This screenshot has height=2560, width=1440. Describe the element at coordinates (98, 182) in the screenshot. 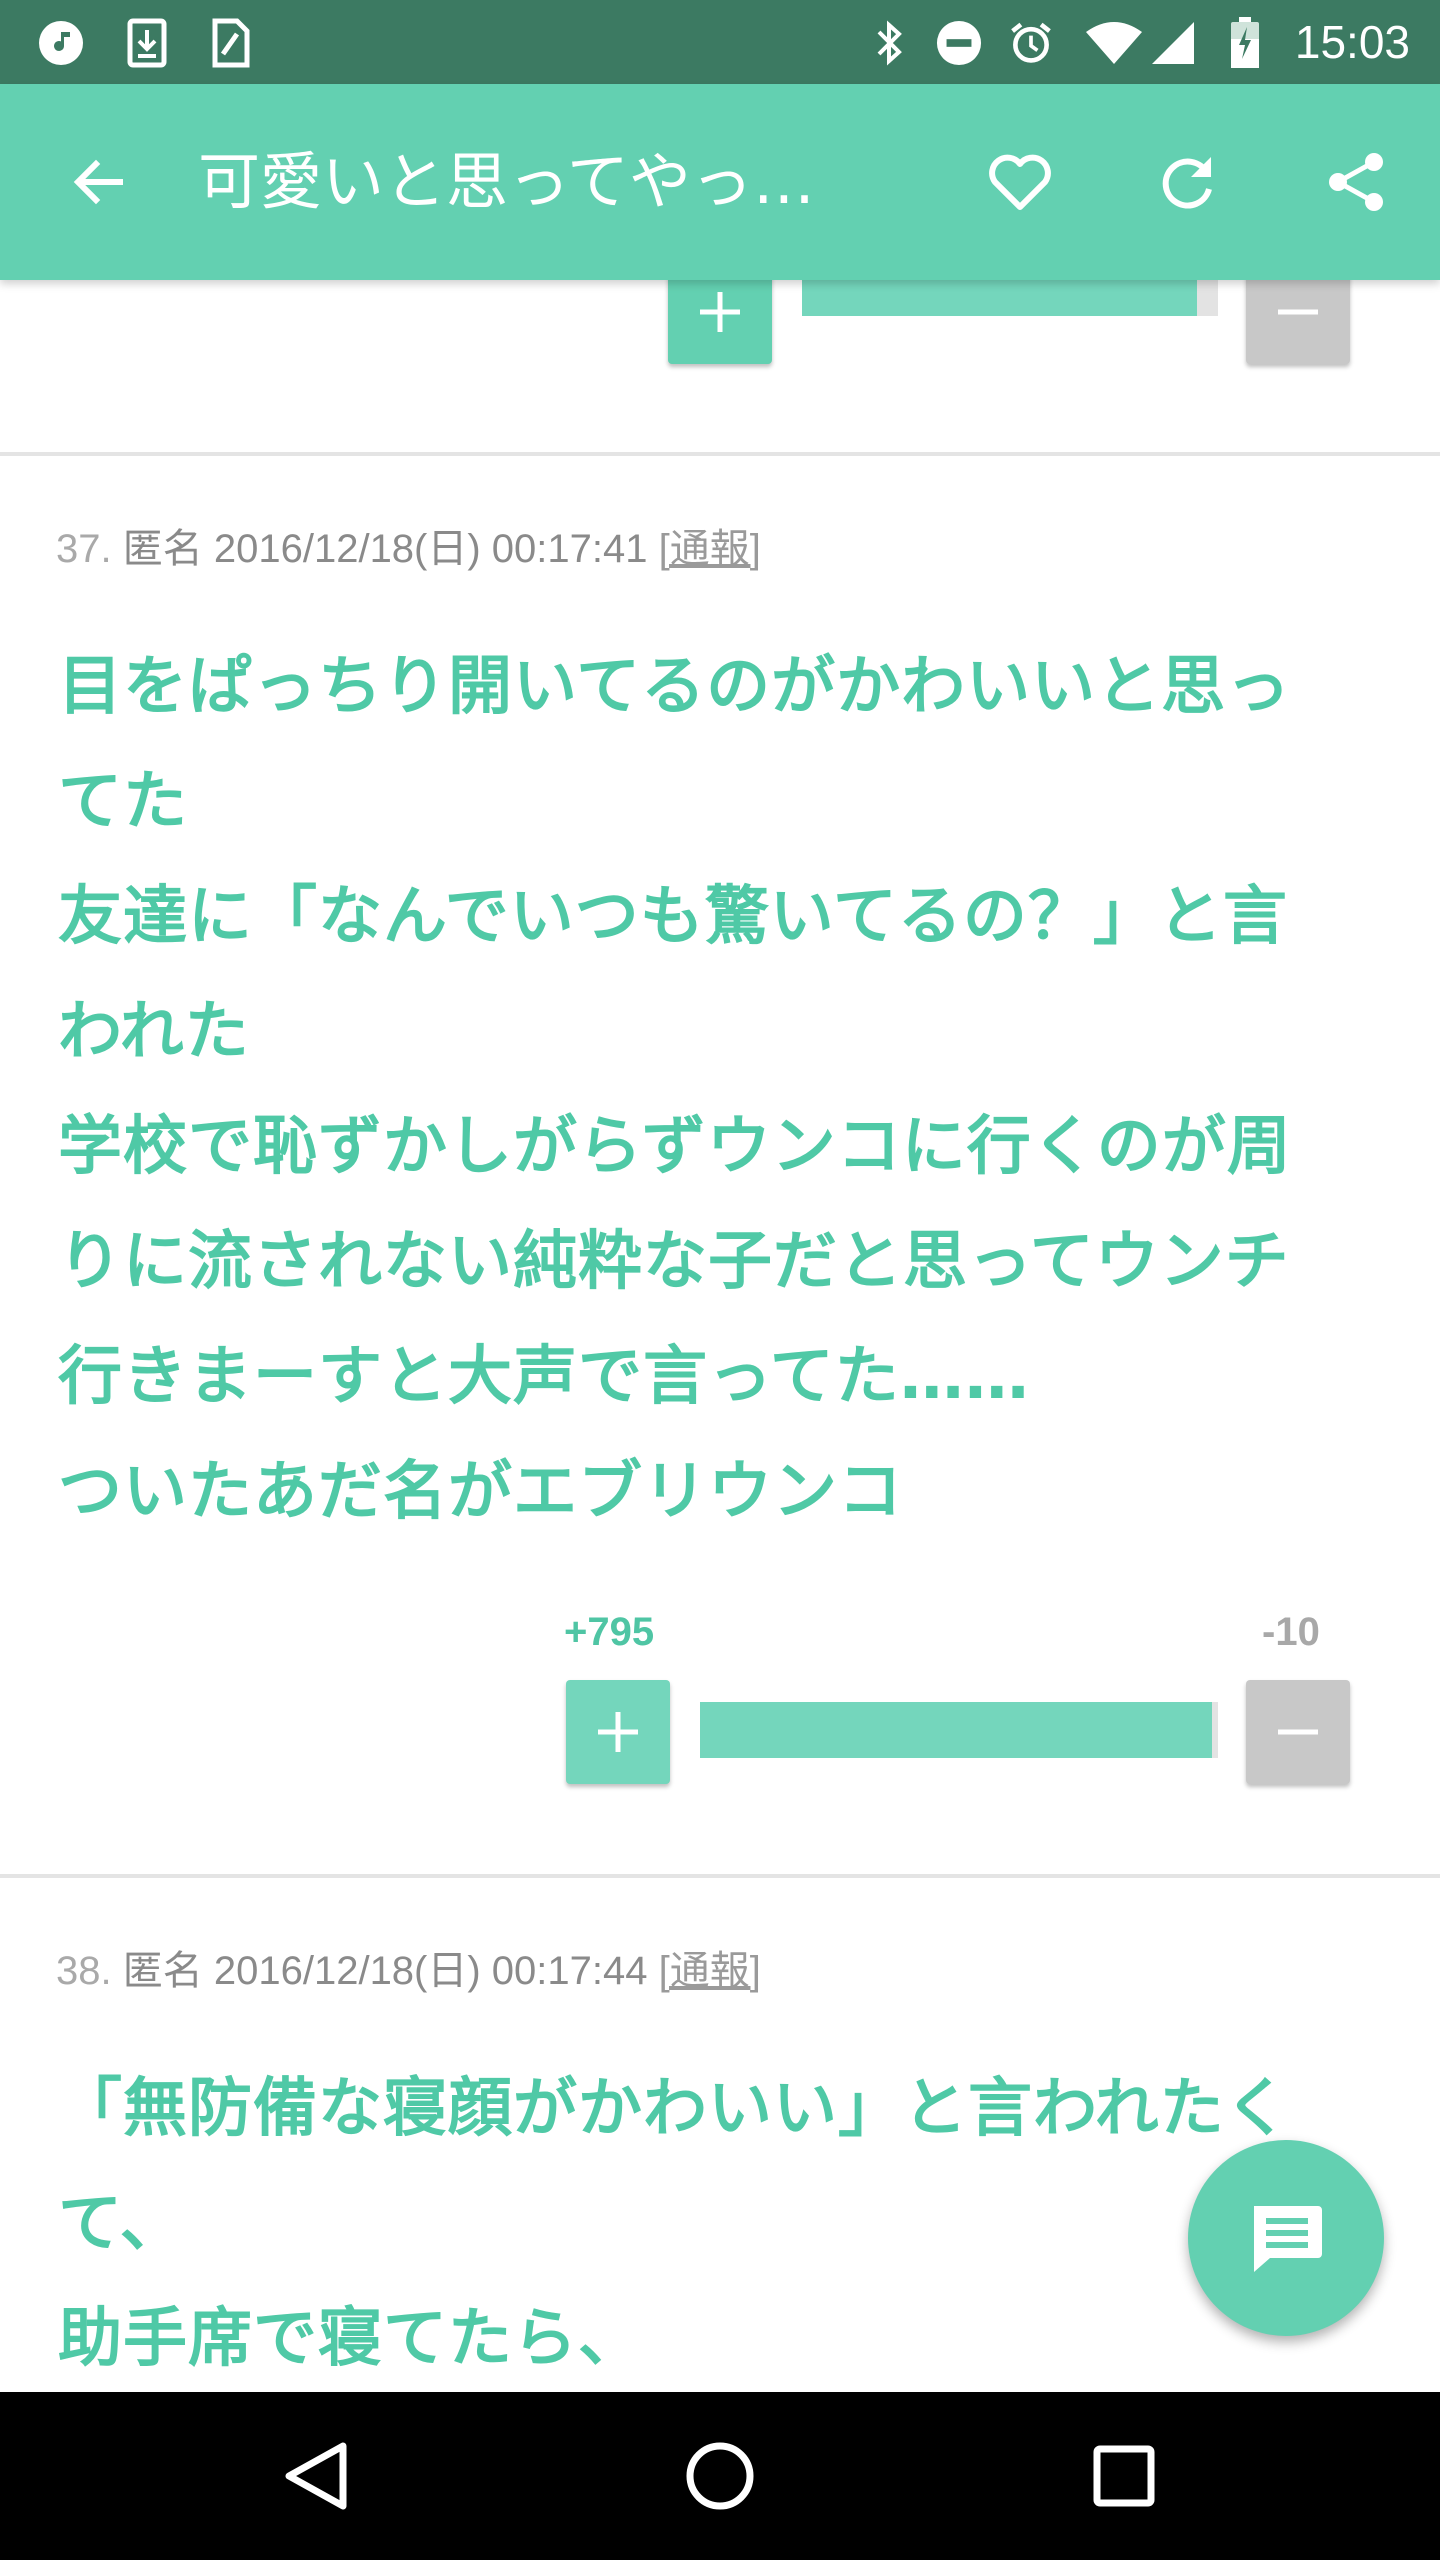

I see `arrow-back-icon` at that location.